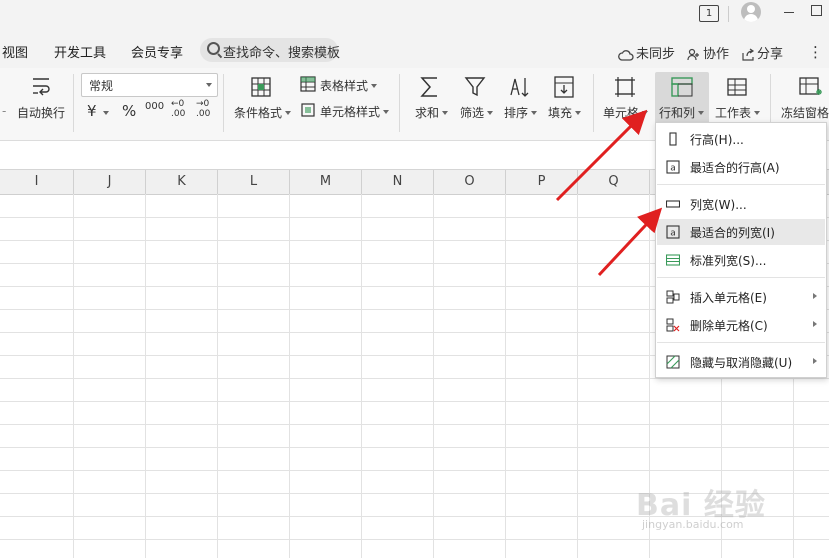 The image size is (829, 558). Describe the element at coordinates (810, 87) in the screenshot. I see `freeze-panes-icon` at that location.